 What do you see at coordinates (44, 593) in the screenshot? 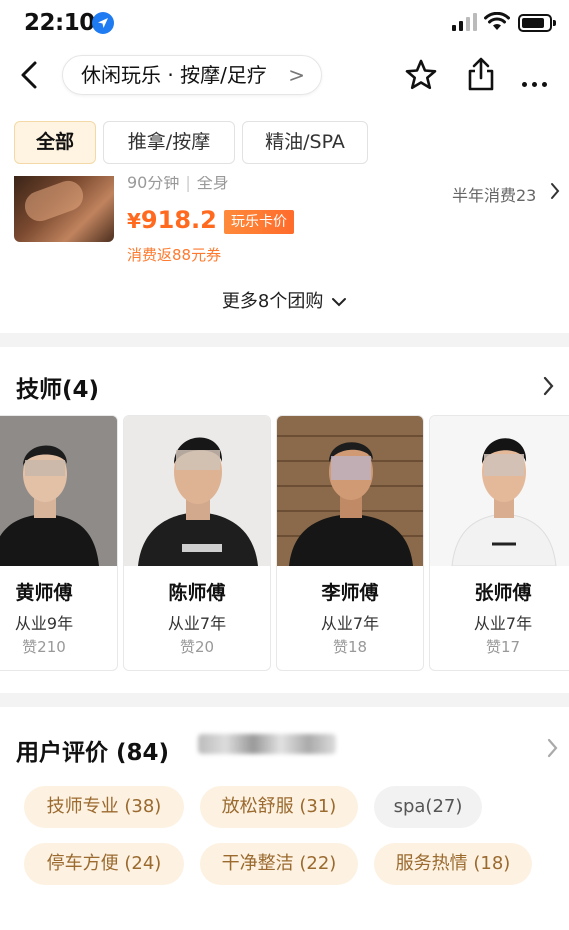
I see `technician-name: 黄师傅` at bounding box center [44, 593].